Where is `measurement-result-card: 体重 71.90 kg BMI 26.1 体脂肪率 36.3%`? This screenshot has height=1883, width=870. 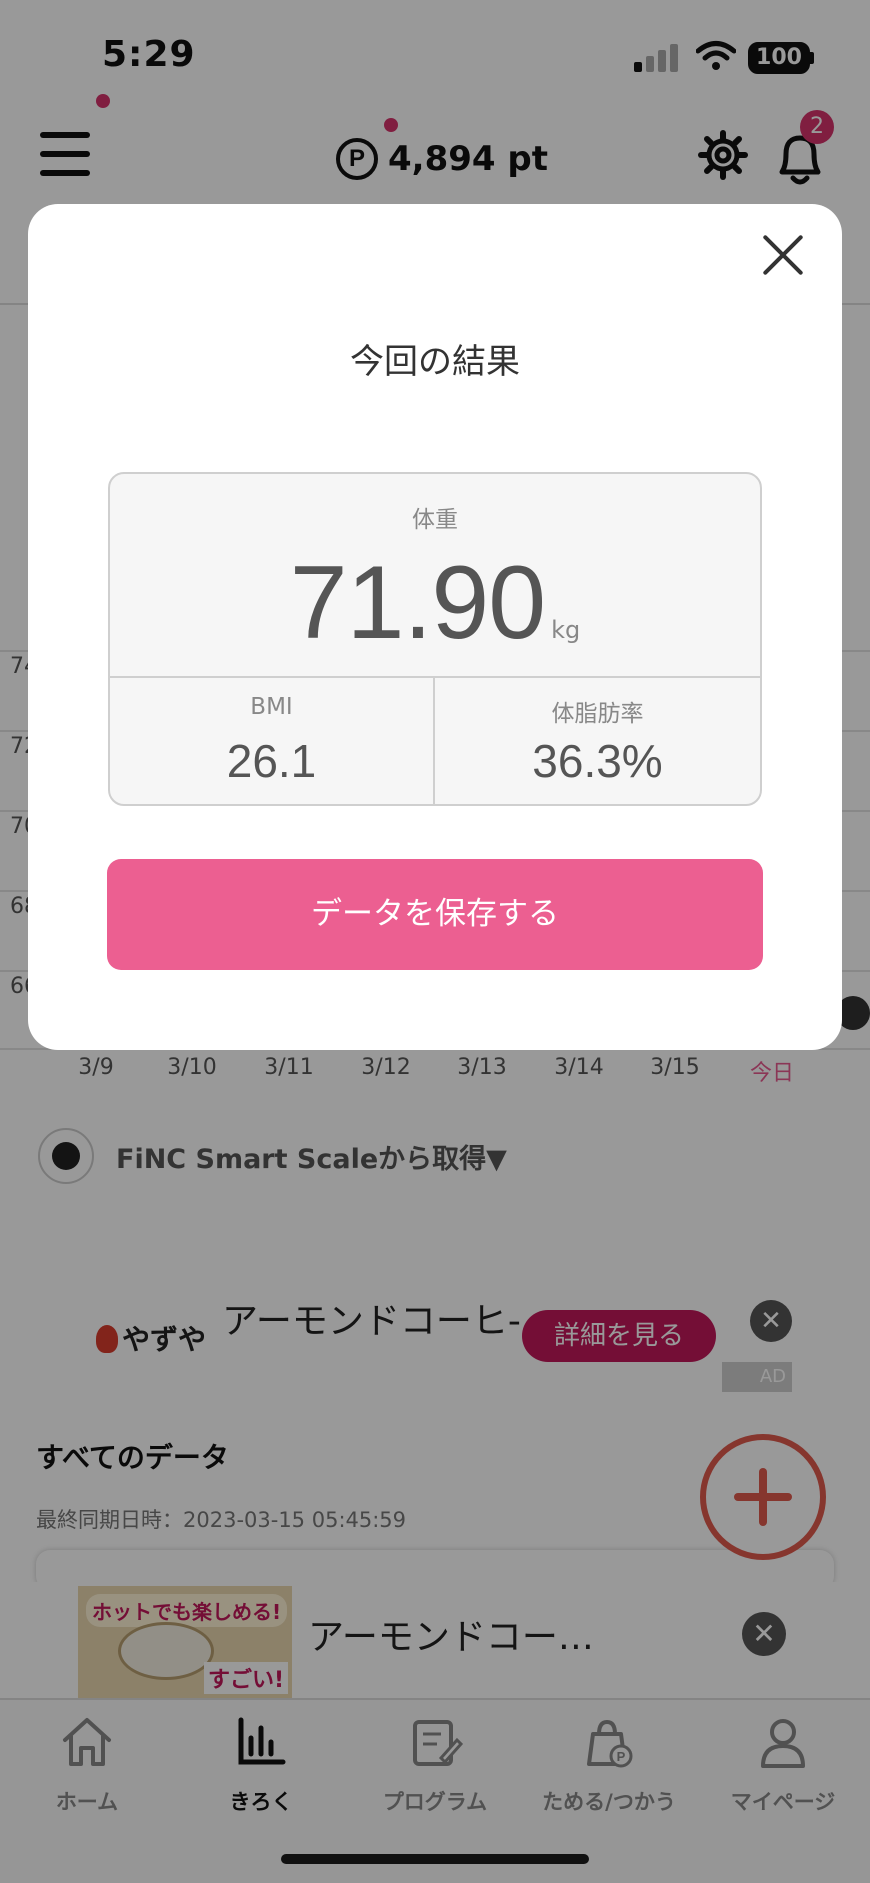
measurement-result-card: 体重 71.90 kg BMI 26.1 体脂肪率 36.3% is located at coordinates (435, 639).